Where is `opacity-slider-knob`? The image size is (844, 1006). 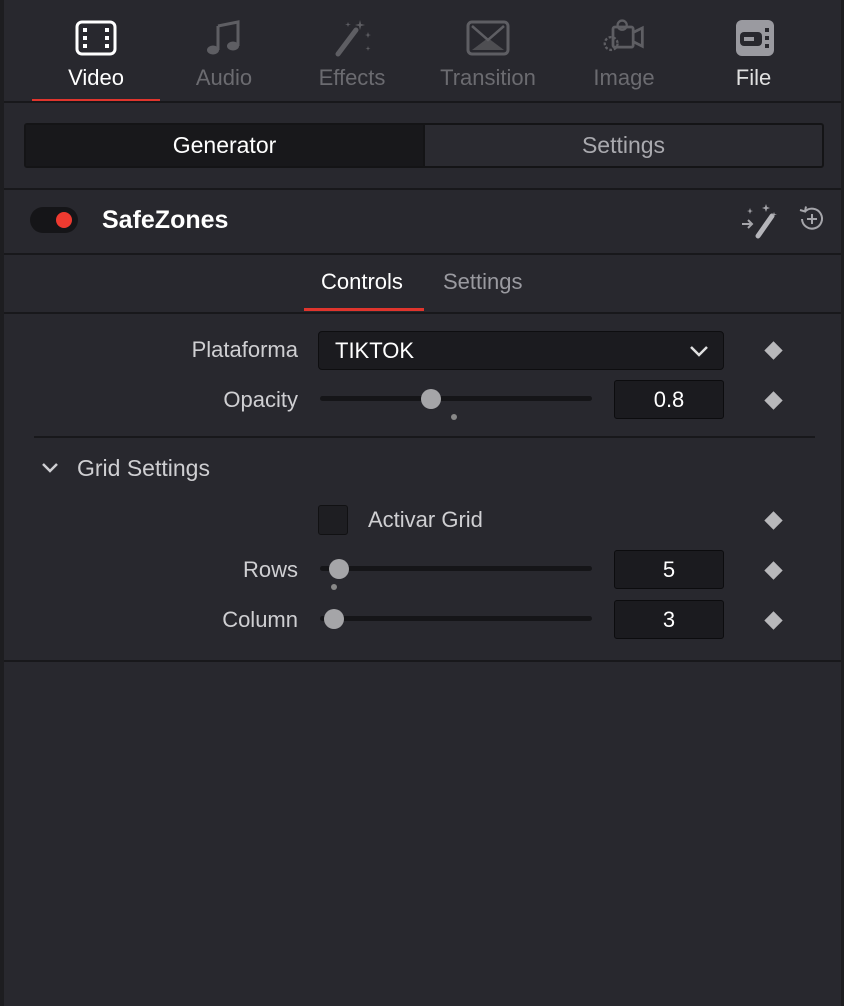
opacity-slider-knob is located at coordinates (431, 399).